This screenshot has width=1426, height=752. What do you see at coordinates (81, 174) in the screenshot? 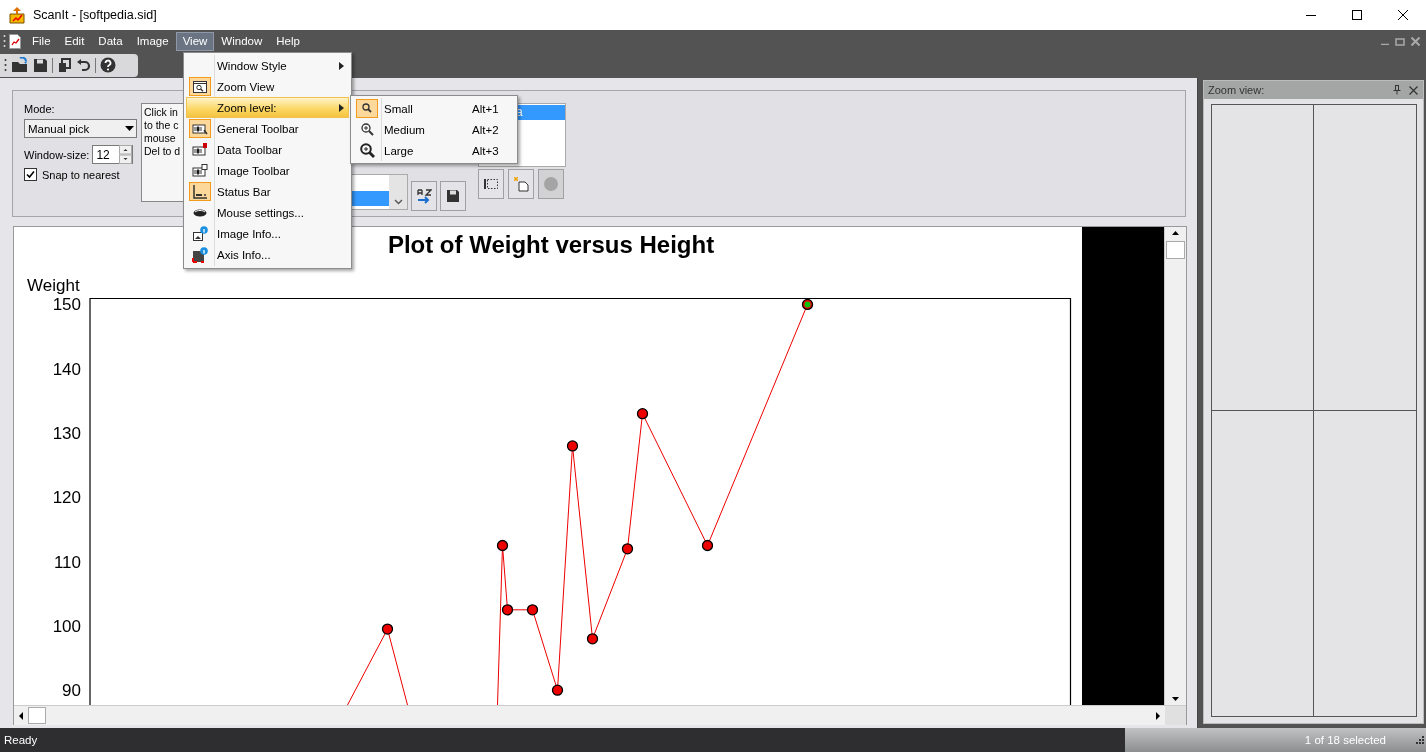
I see `checkbox-label: Snap to nearest` at bounding box center [81, 174].